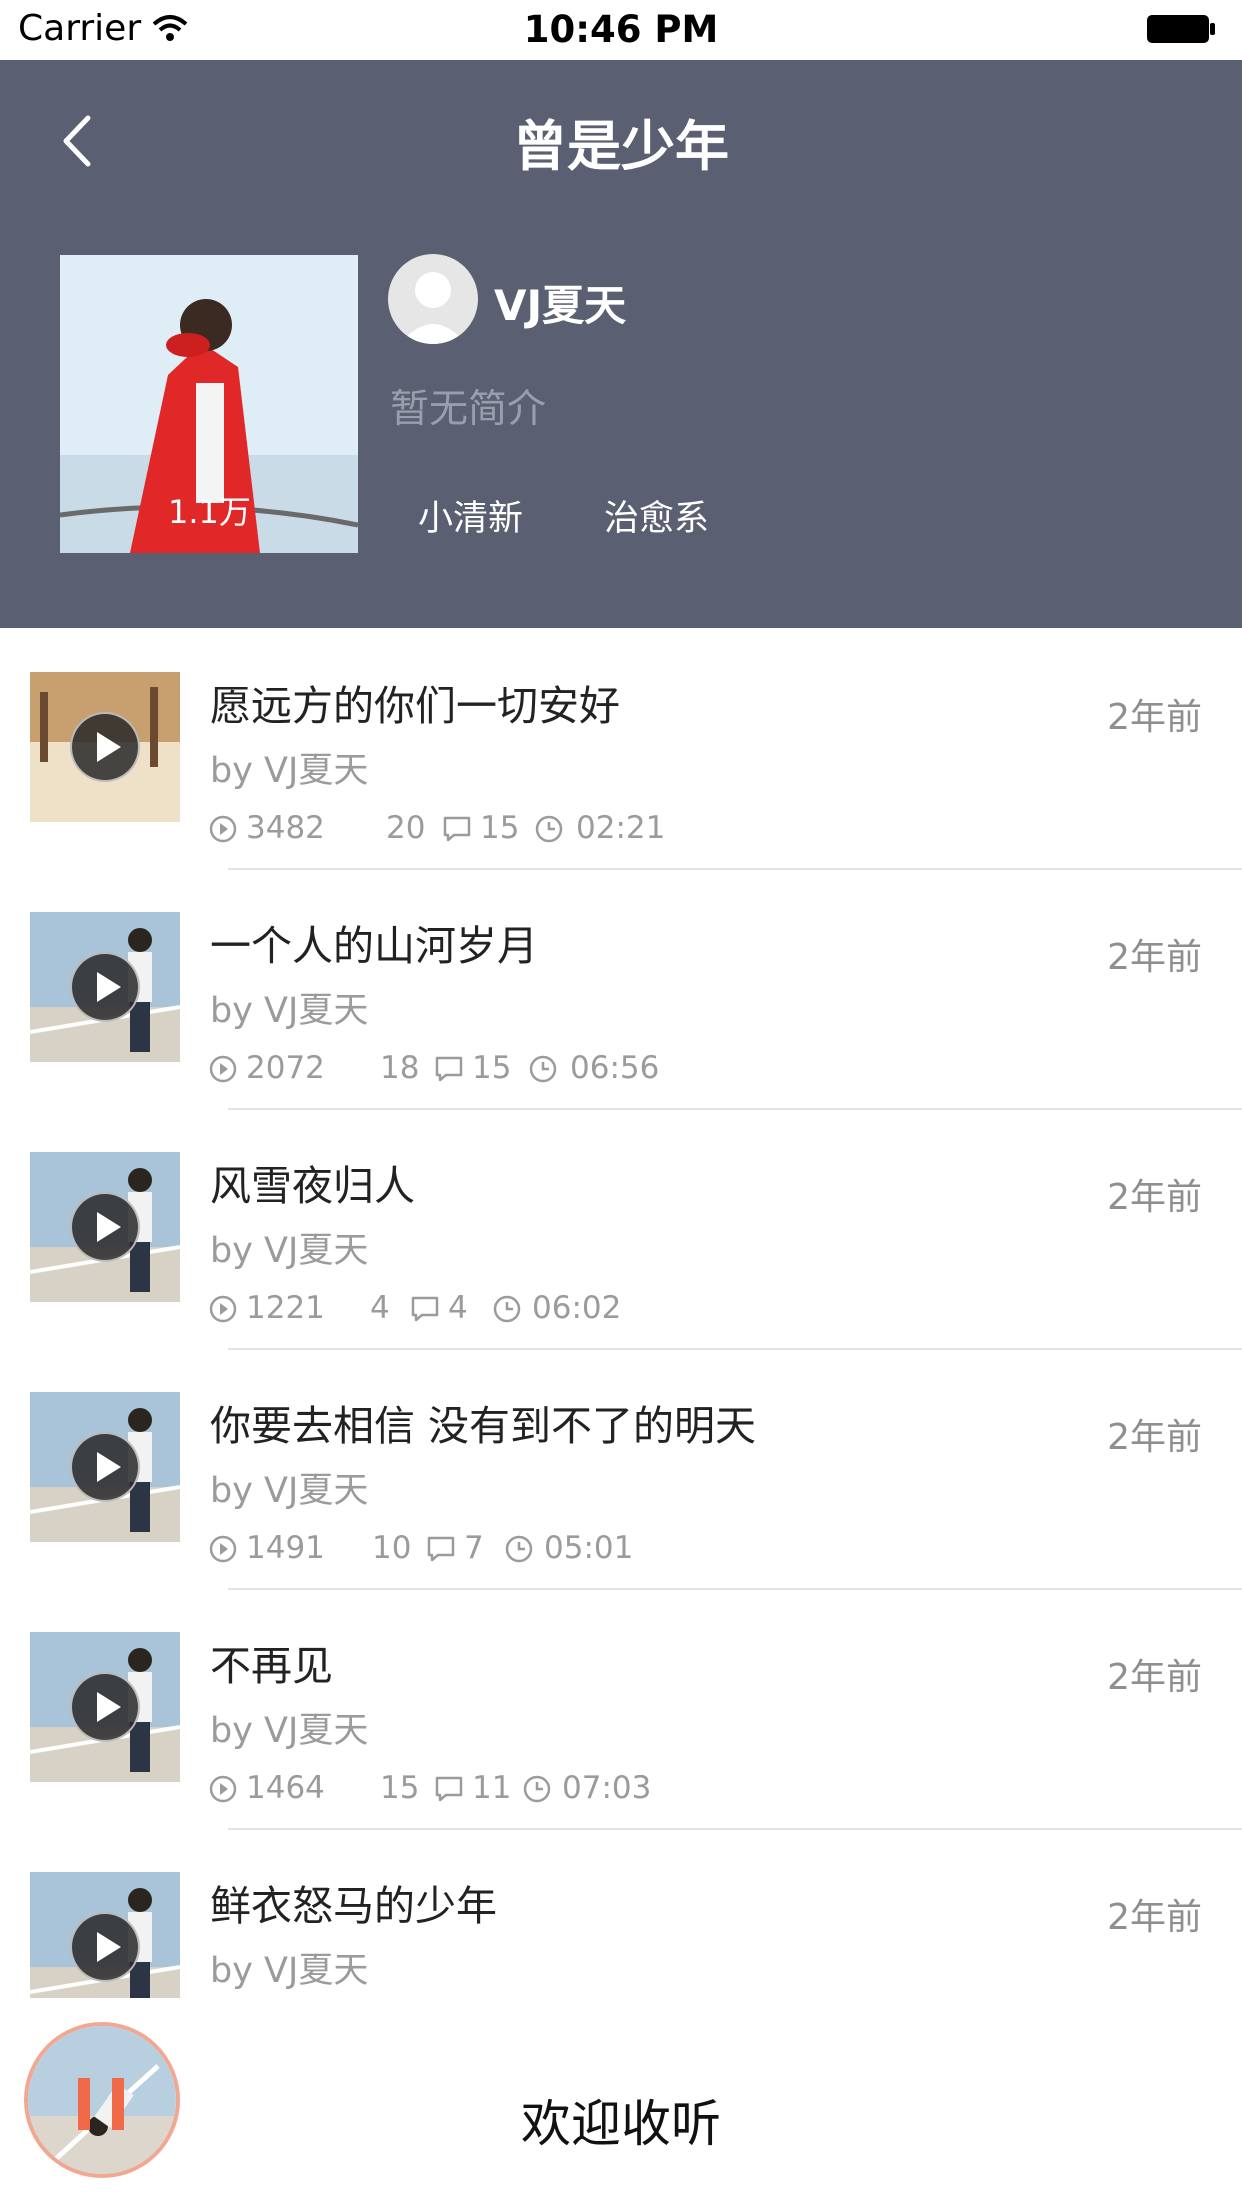  Describe the element at coordinates (468, 409) in the screenshot. I see `author-bio: 暂无简介` at that location.